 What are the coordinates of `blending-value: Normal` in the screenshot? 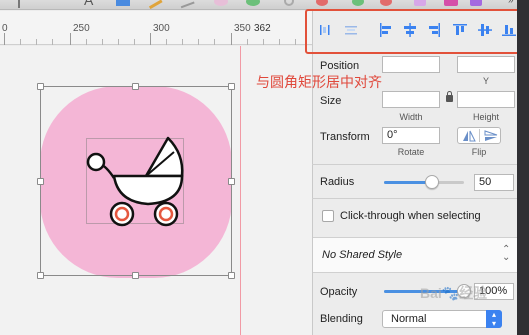 It's located at (409, 319).